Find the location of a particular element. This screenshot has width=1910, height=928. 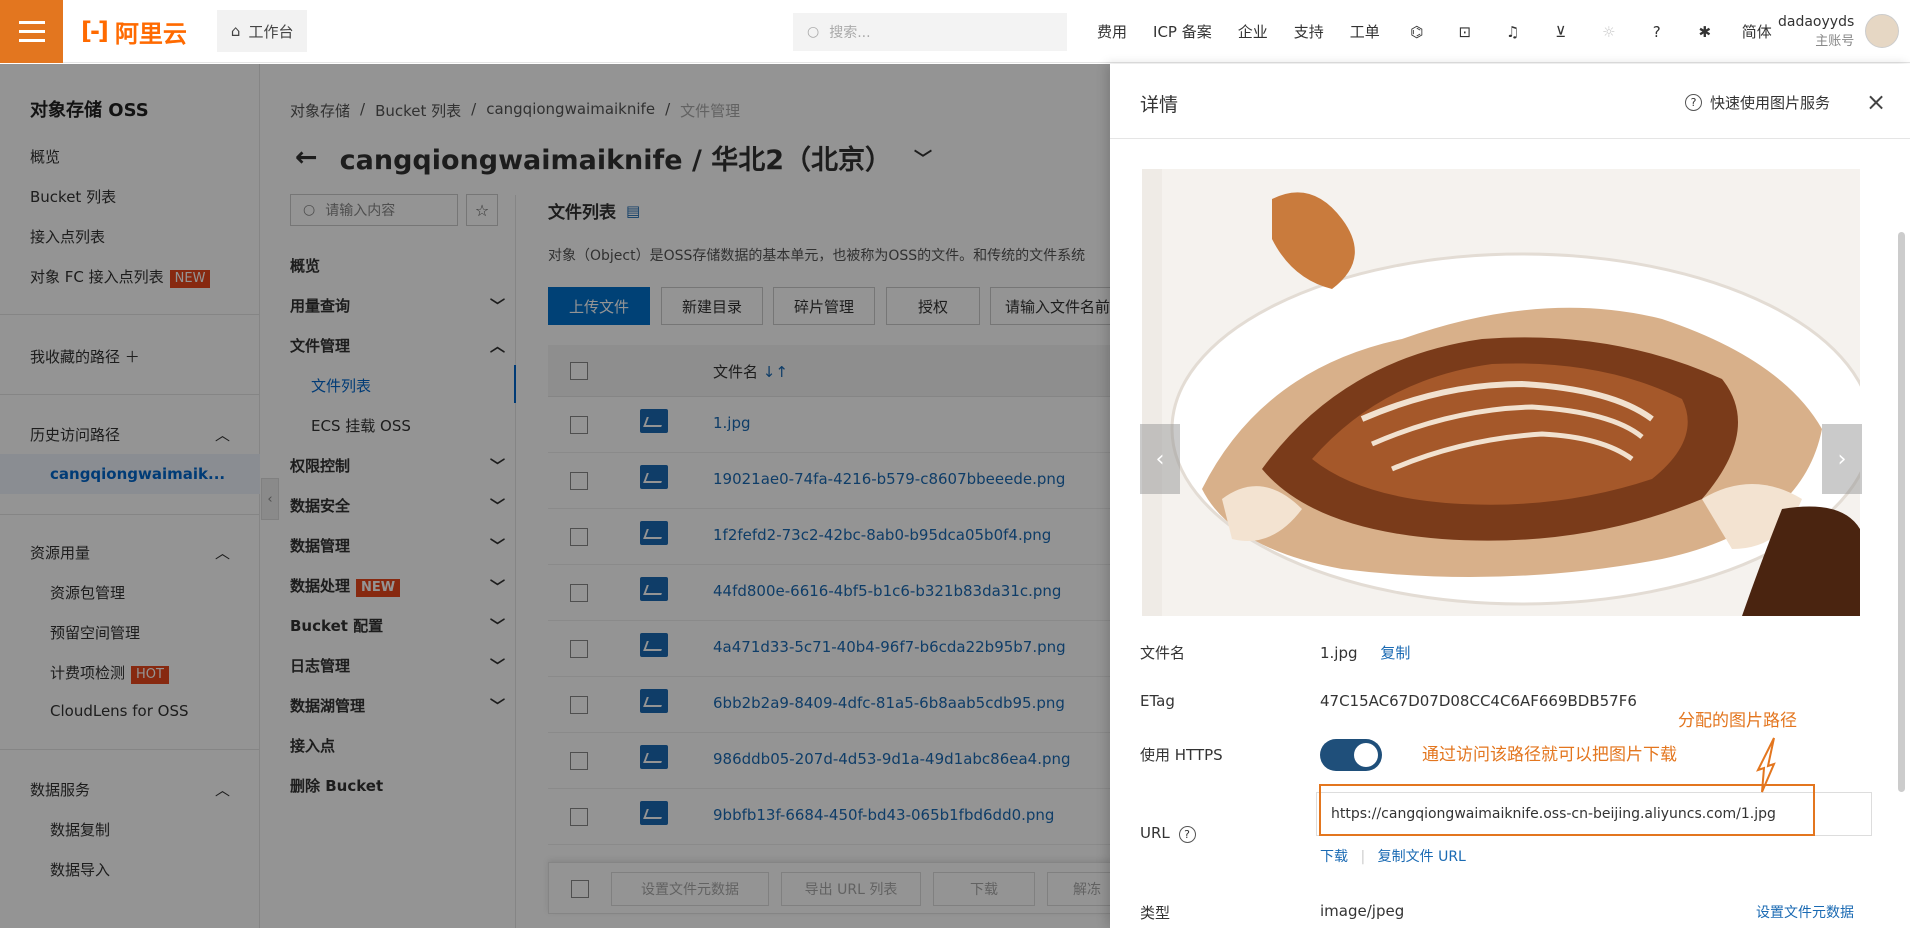

globe-icon: ✱ is located at coordinates (1705, 32).